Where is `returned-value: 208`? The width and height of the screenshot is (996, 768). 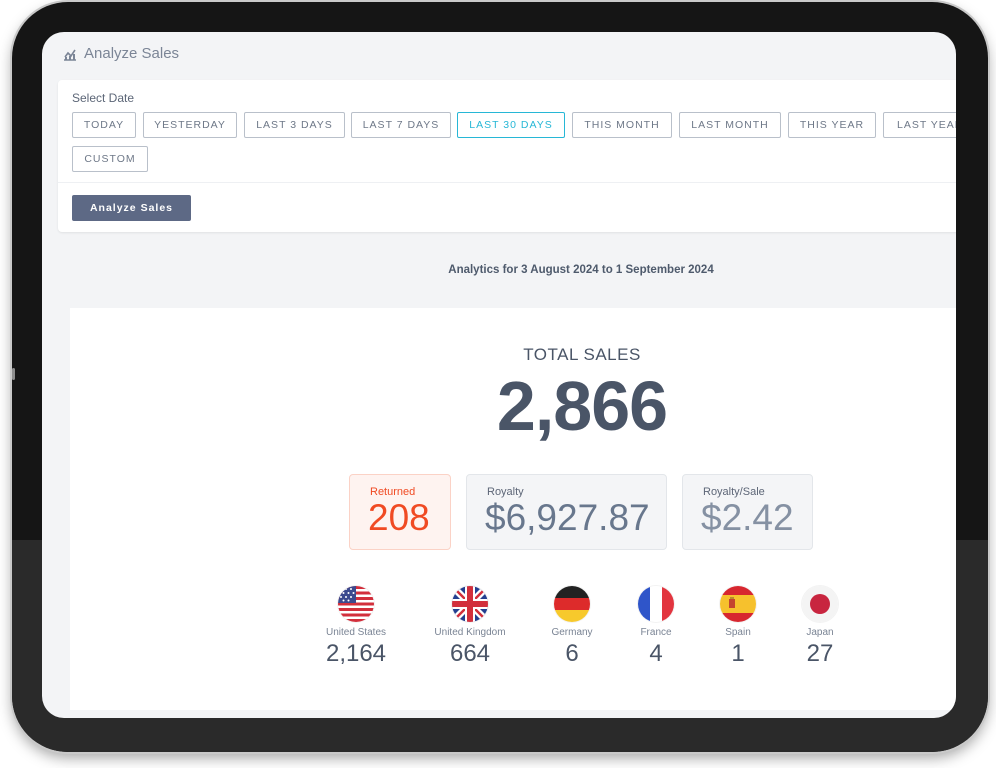
returned-value: 208 is located at coordinates (399, 517).